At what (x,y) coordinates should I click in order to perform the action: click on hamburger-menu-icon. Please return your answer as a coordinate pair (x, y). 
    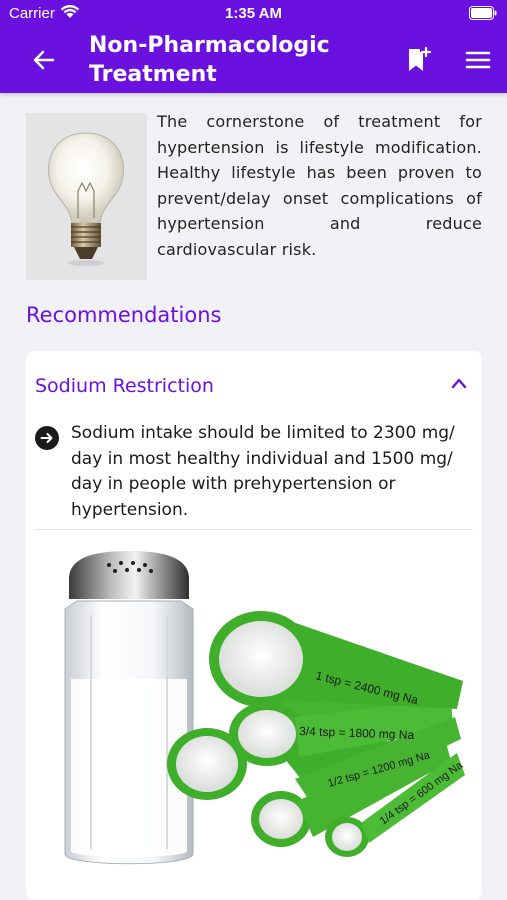
    Looking at the image, I should click on (478, 60).